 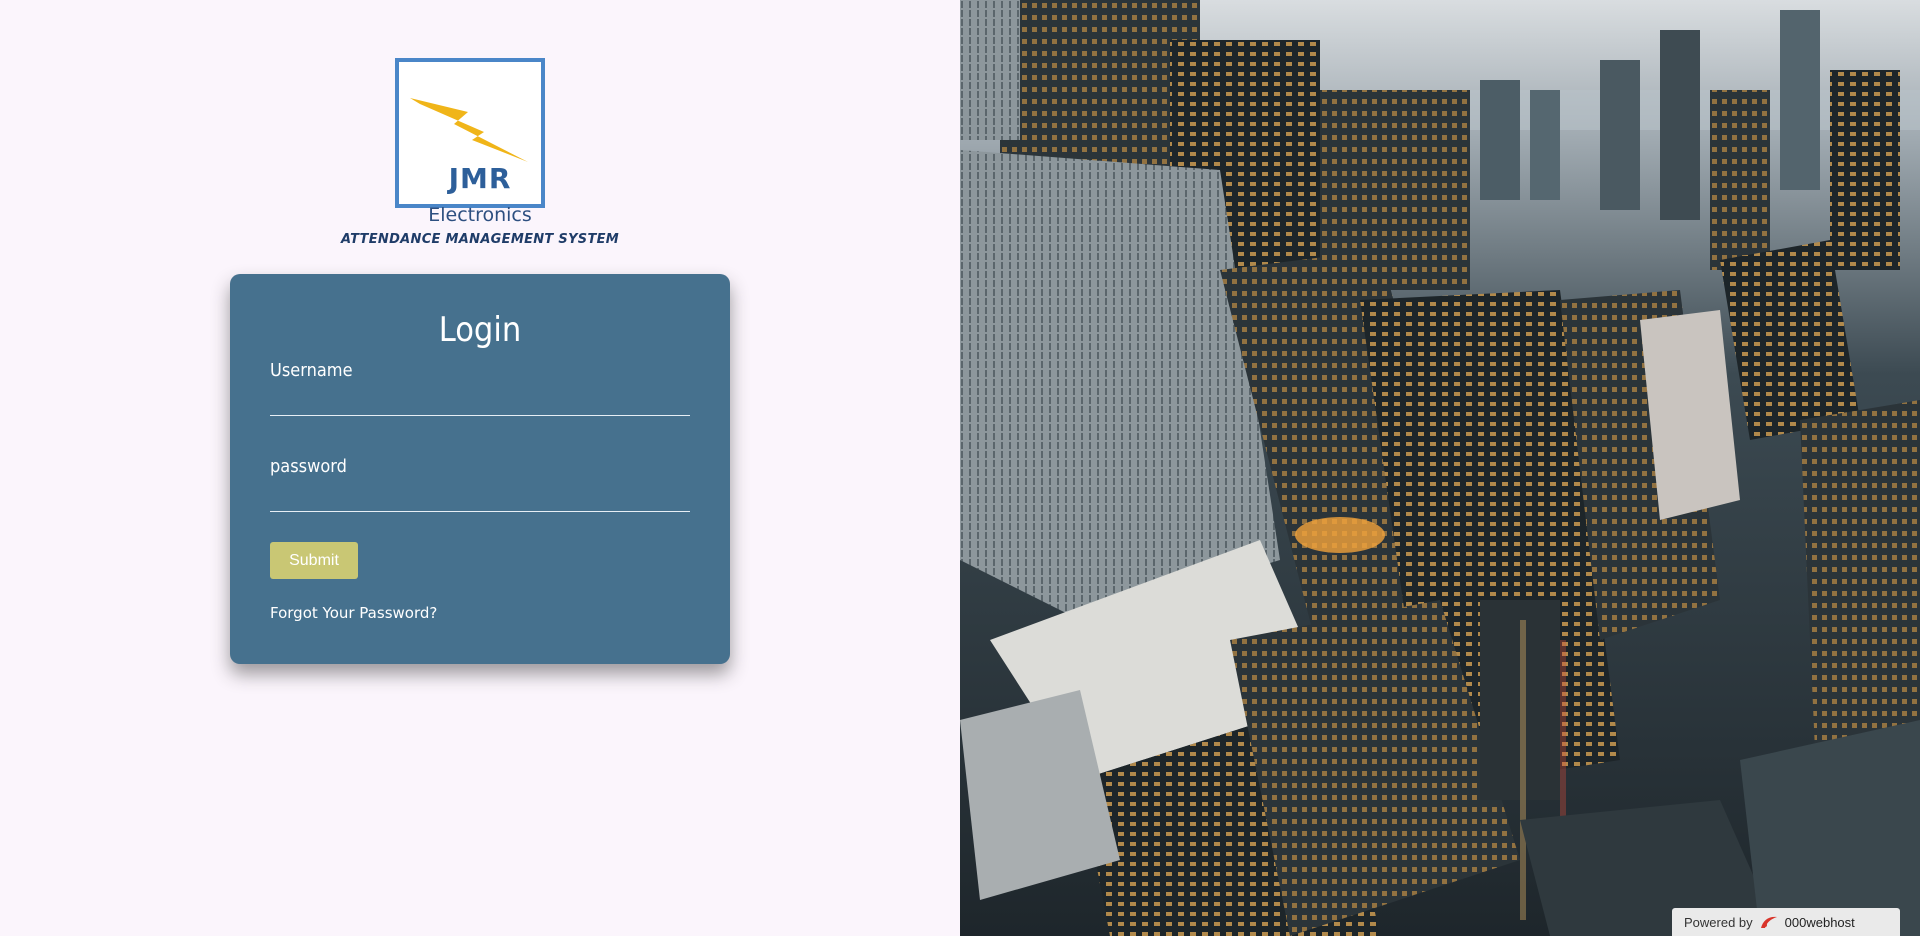 What do you see at coordinates (311, 370) in the screenshot?
I see `username-label: Username` at bounding box center [311, 370].